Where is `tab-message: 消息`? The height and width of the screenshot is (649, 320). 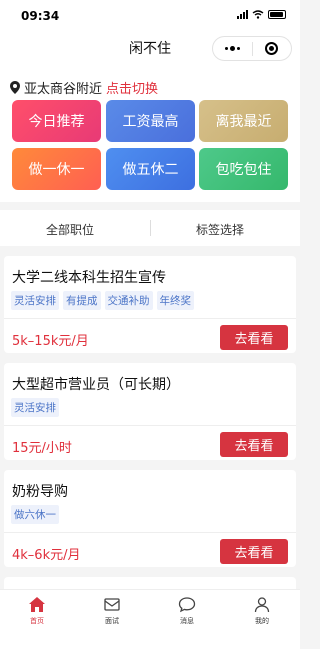 tab-message: 消息 is located at coordinates (187, 611).